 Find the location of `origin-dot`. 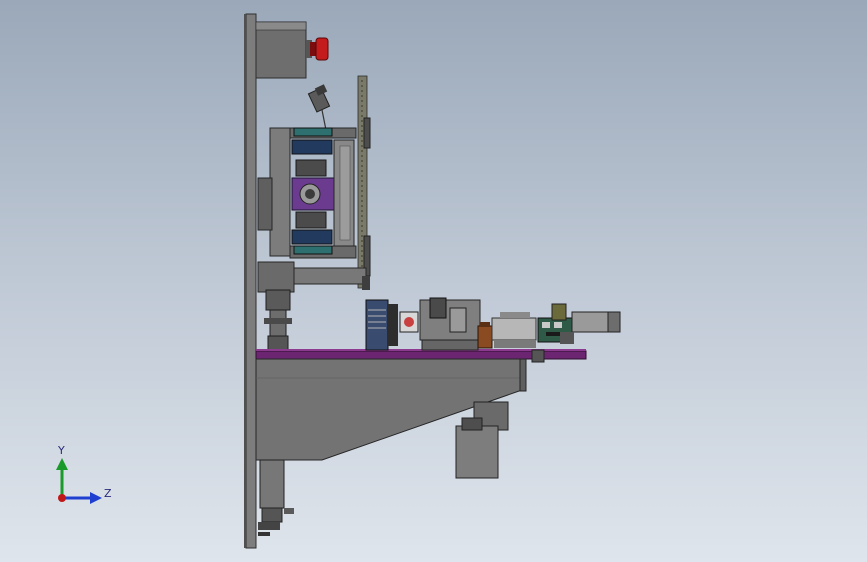

origin-dot is located at coordinates (62, 498).